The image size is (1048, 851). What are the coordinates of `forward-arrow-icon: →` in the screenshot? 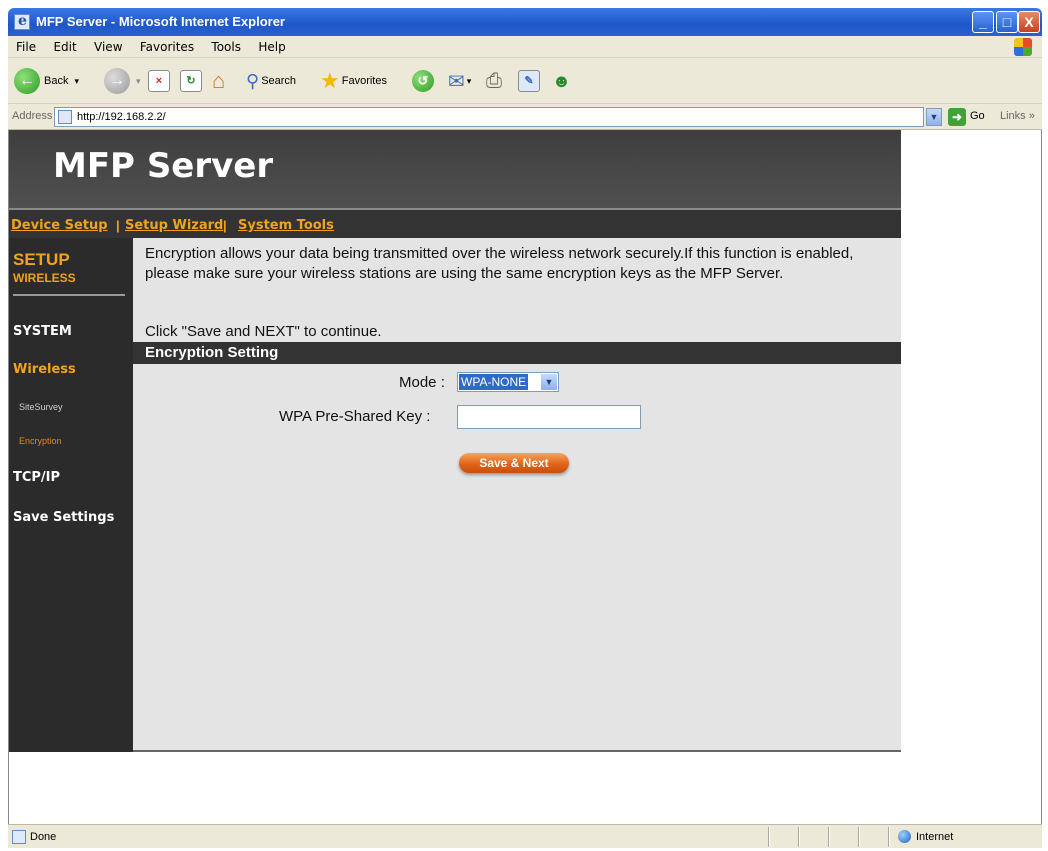 It's located at (117, 81).